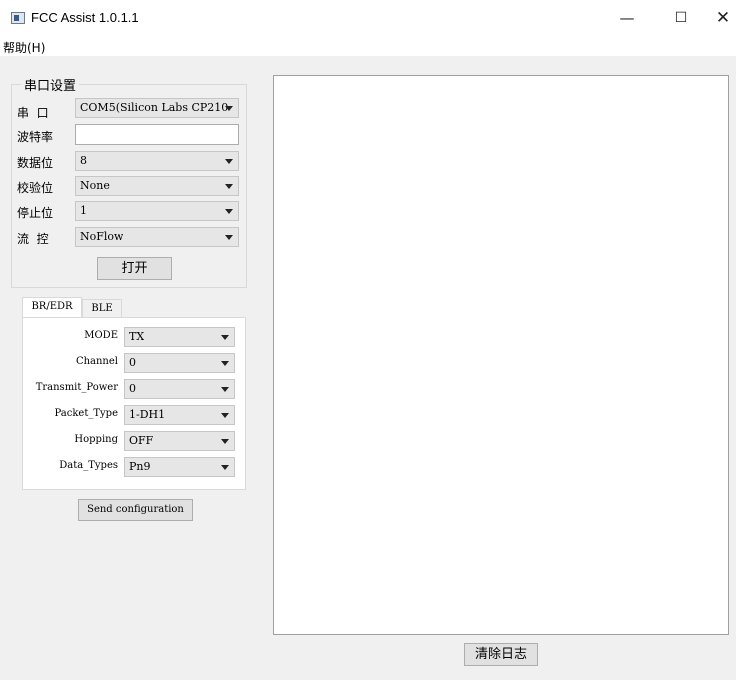 The height and width of the screenshot is (680, 736). What do you see at coordinates (96, 439) in the screenshot?
I see `hopping-label: Hopping` at bounding box center [96, 439].